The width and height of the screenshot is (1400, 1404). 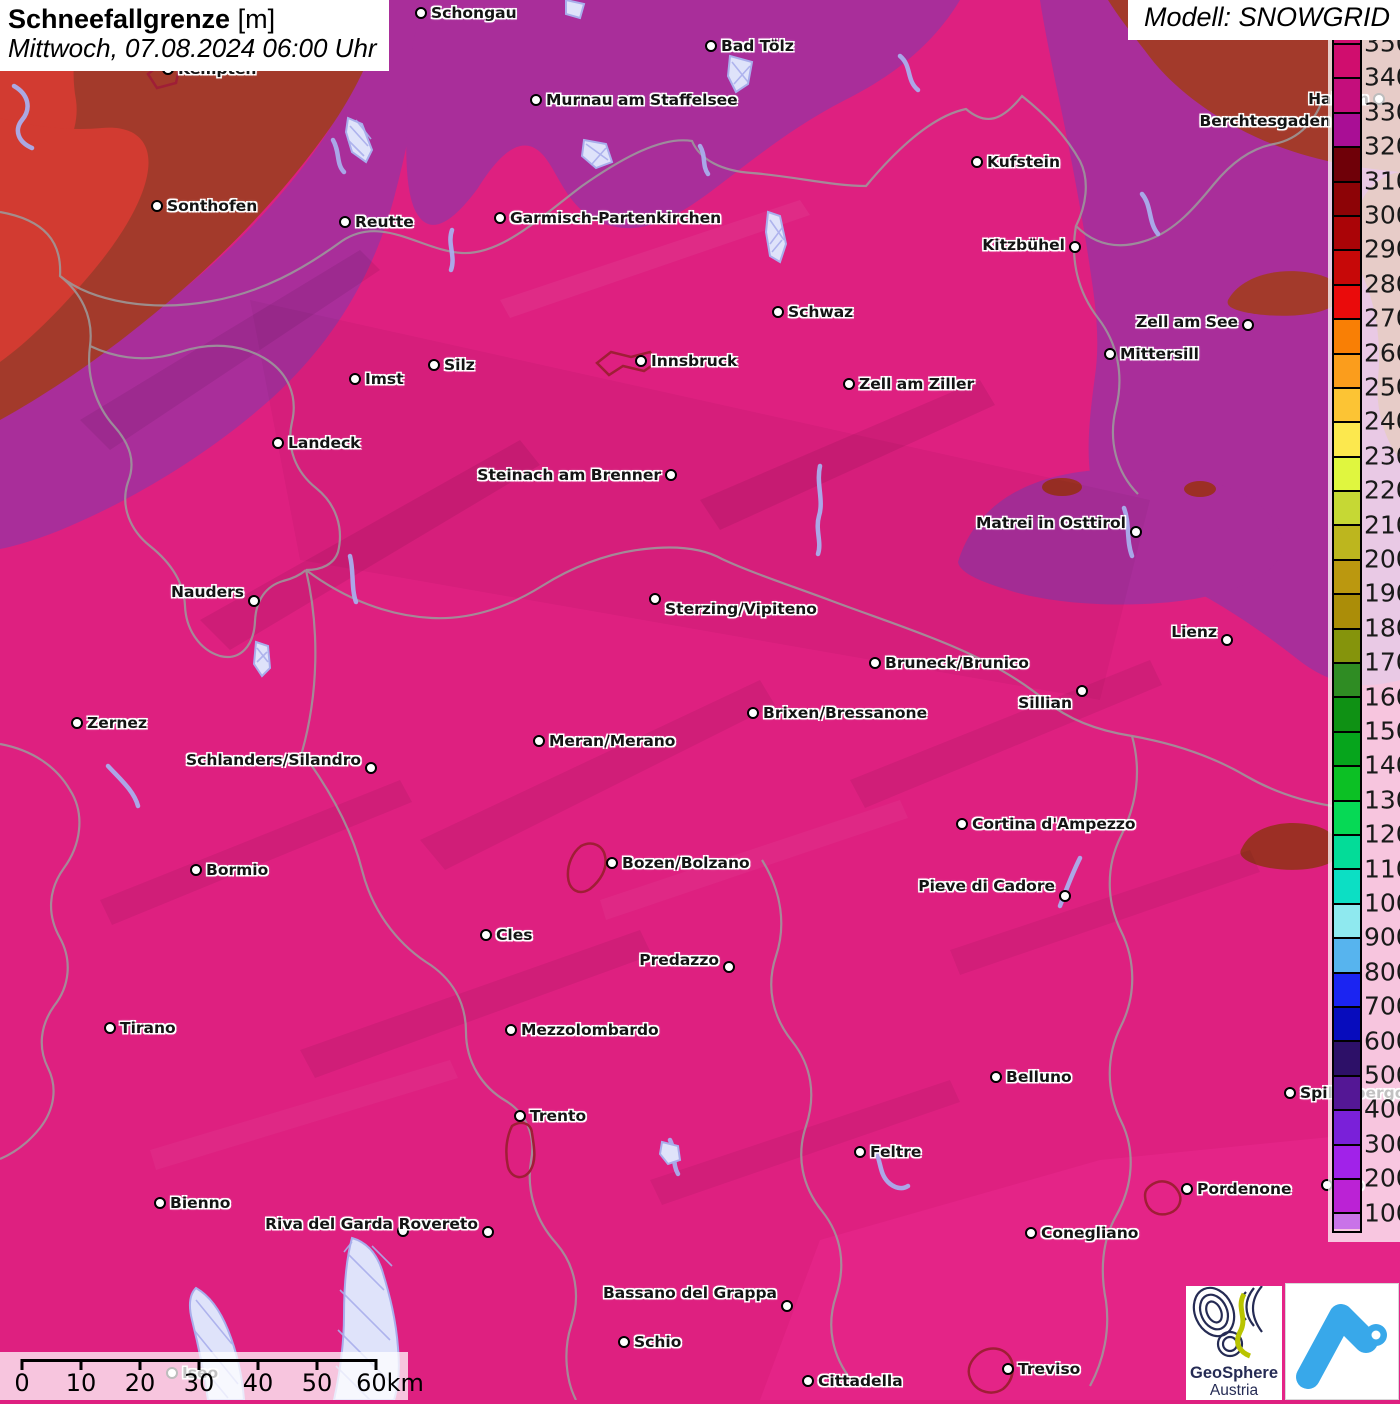 What do you see at coordinates (1382, 1041) in the screenshot?
I see `colorbar-tick-label: 600` at bounding box center [1382, 1041].